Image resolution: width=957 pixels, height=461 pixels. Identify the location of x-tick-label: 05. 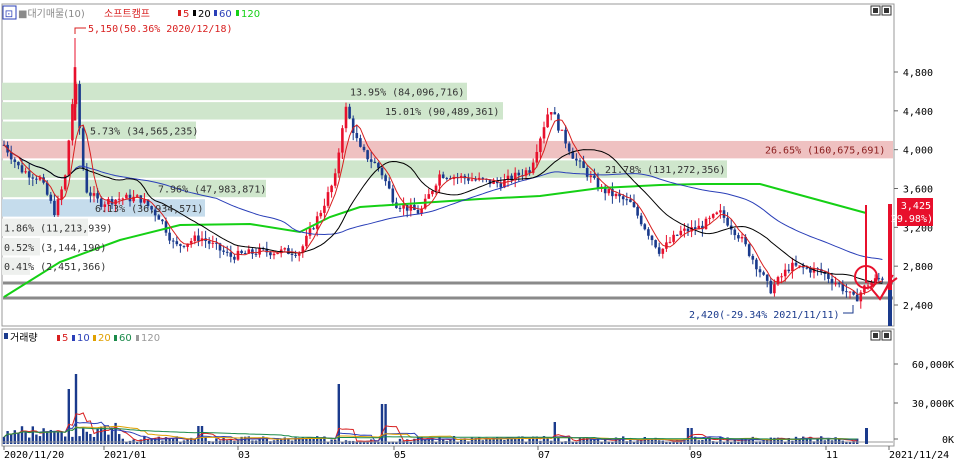
(400, 455).